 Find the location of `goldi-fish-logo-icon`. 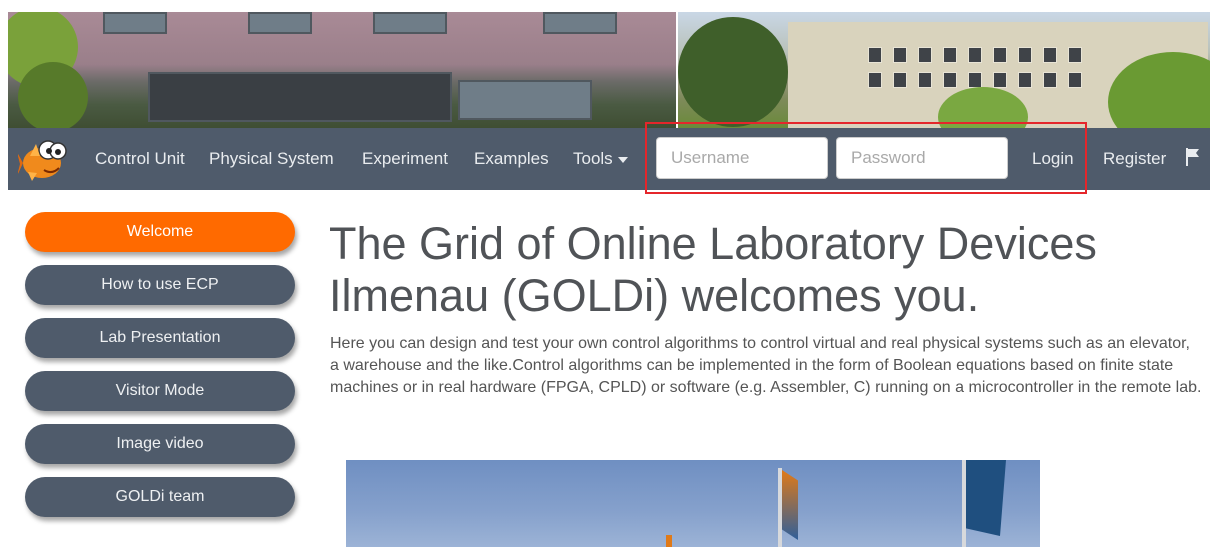

goldi-fish-logo-icon is located at coordinates (43, 159).